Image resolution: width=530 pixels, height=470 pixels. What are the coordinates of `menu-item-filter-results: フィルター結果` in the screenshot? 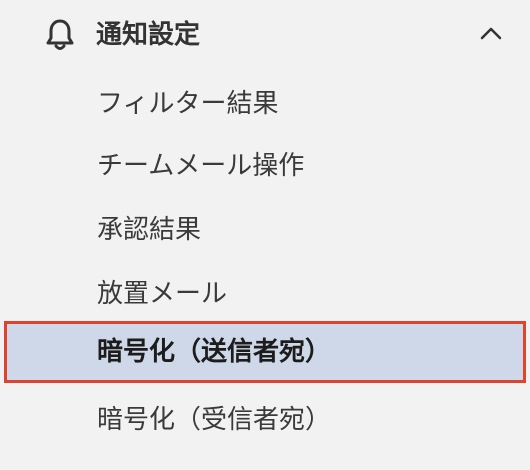 It's located at (265, 105).